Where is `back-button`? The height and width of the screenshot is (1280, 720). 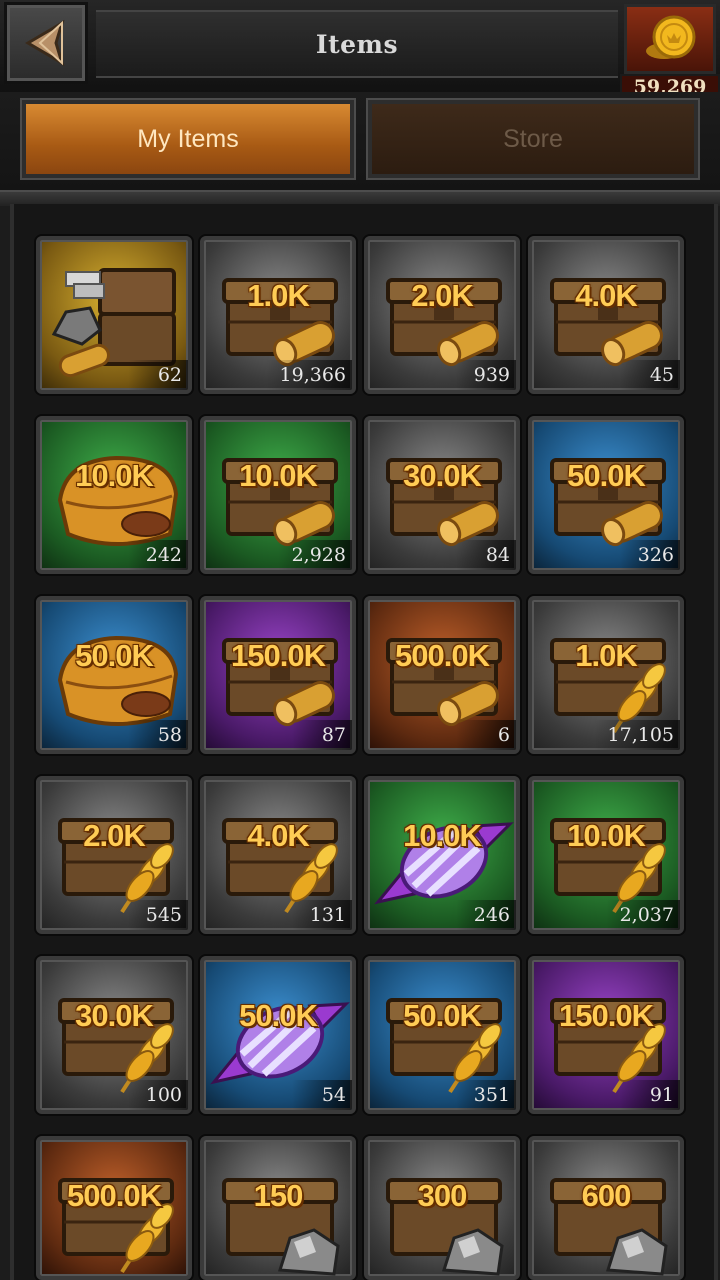 back-button is located at coordinates (46, 43).